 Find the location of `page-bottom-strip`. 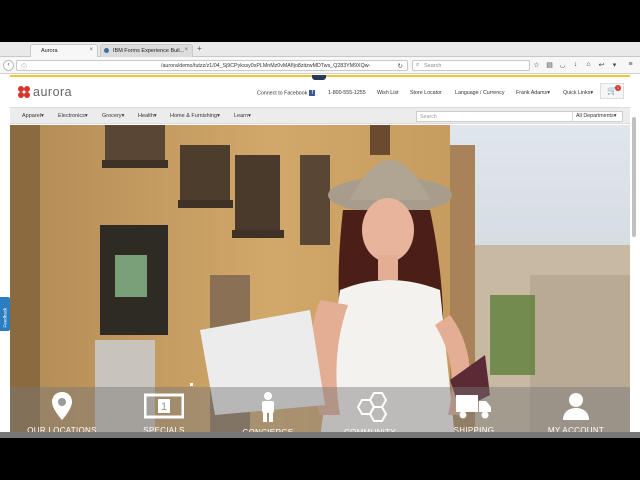

page-bottom-strip is located at coordinates (320, 435).